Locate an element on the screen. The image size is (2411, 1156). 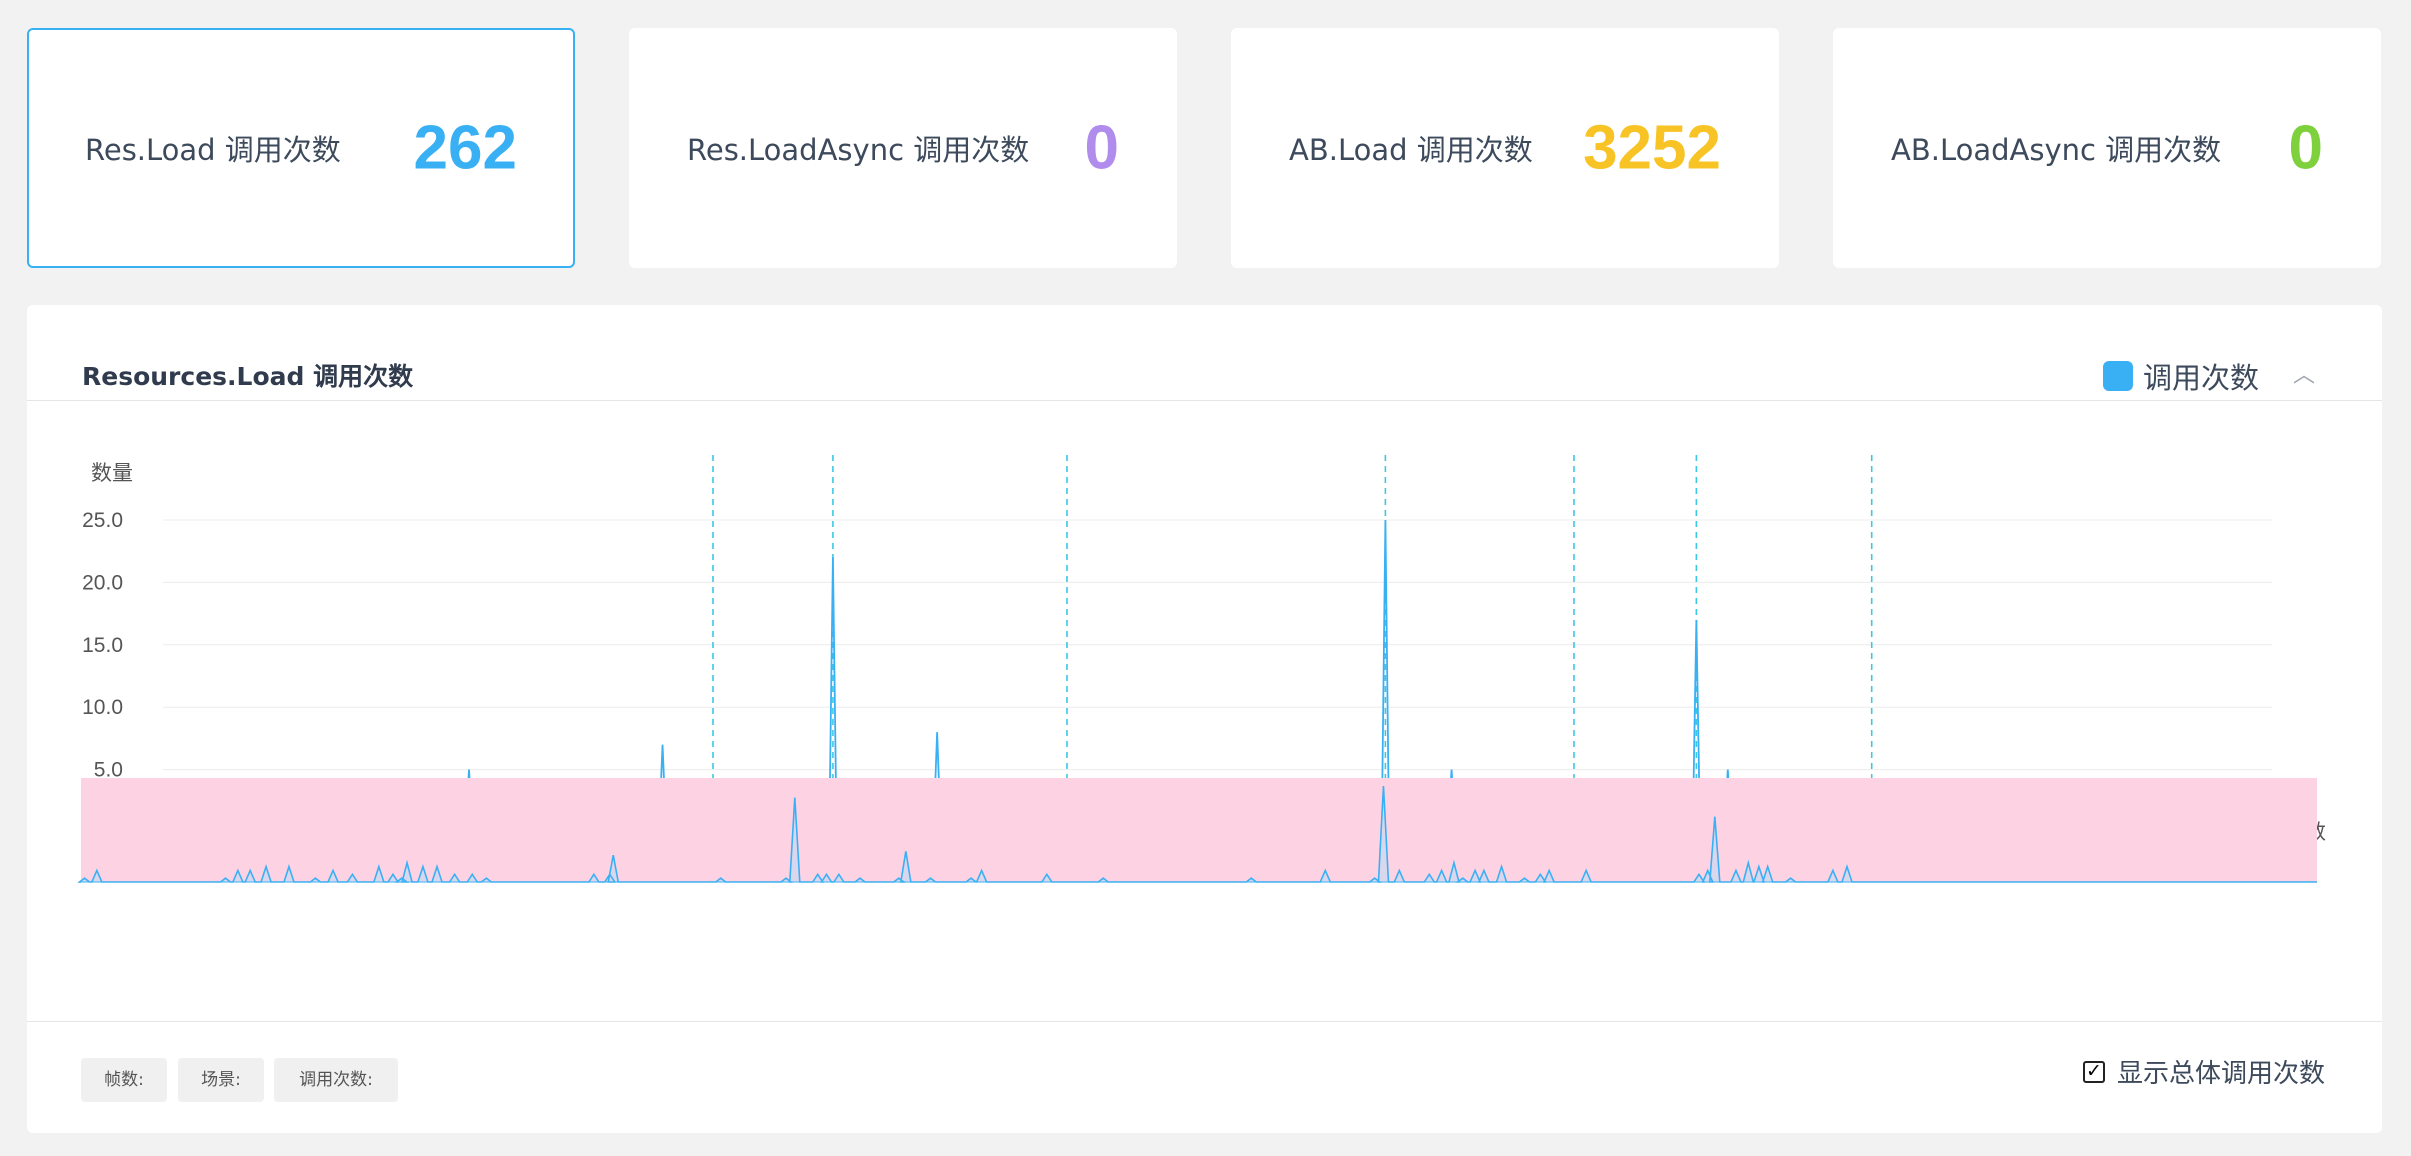
frame-info-button: 帧数: is located at coordinates (124, 1080).